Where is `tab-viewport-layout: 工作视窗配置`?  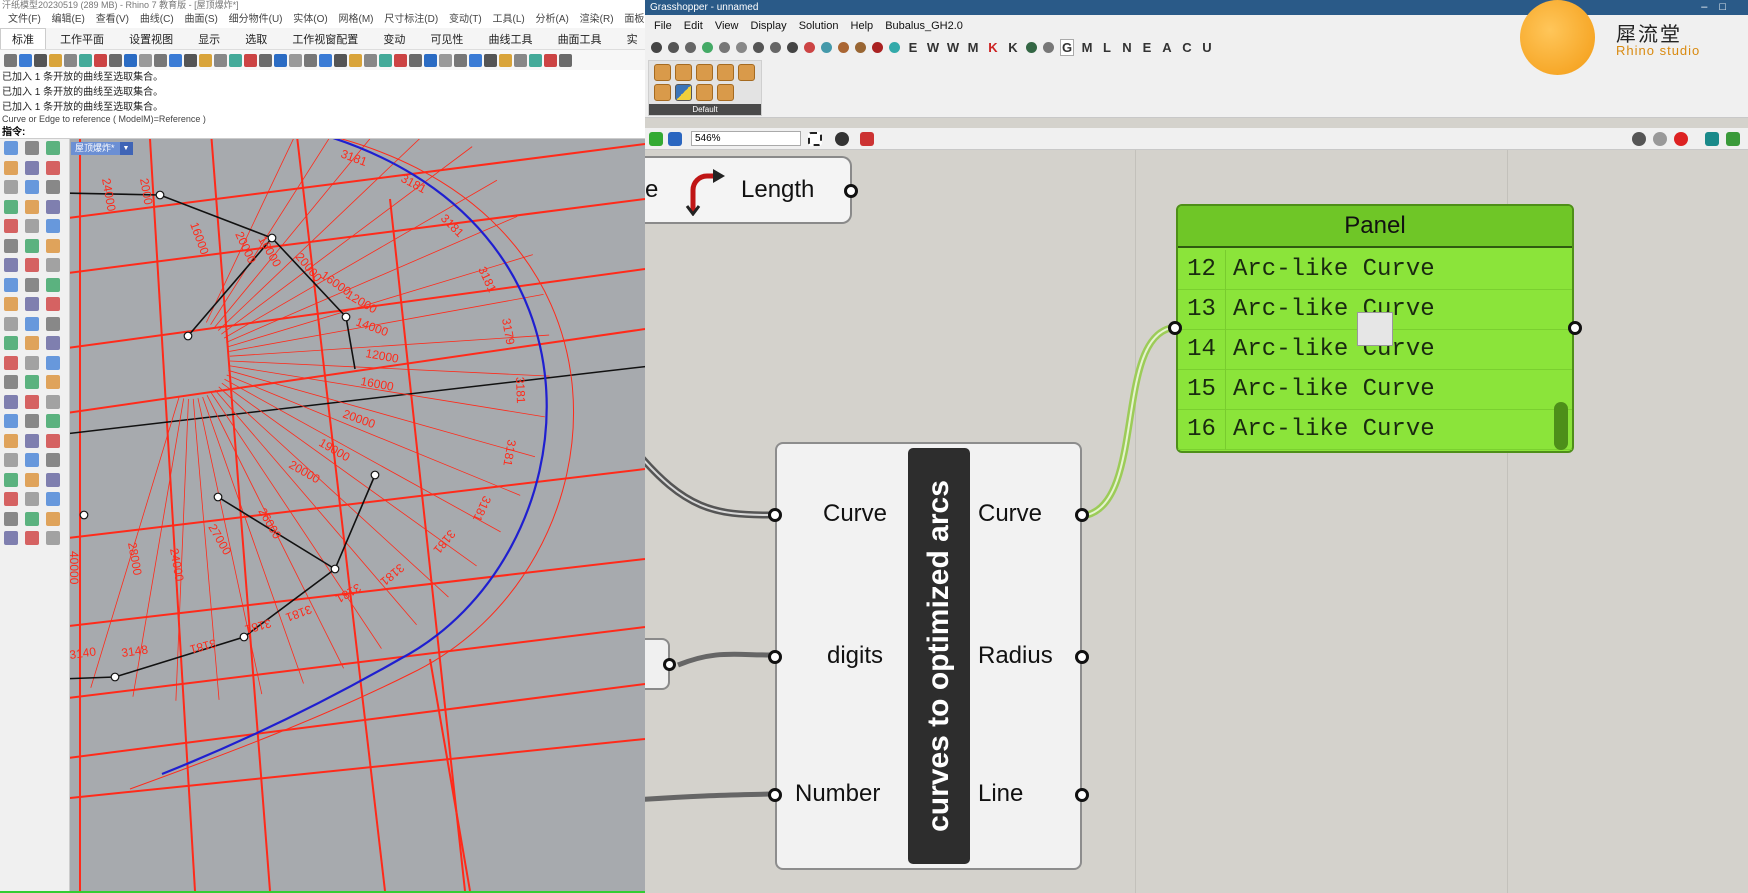
tab-viewport-layout: 工作视窗配置 is located at coordinates (325, 39).